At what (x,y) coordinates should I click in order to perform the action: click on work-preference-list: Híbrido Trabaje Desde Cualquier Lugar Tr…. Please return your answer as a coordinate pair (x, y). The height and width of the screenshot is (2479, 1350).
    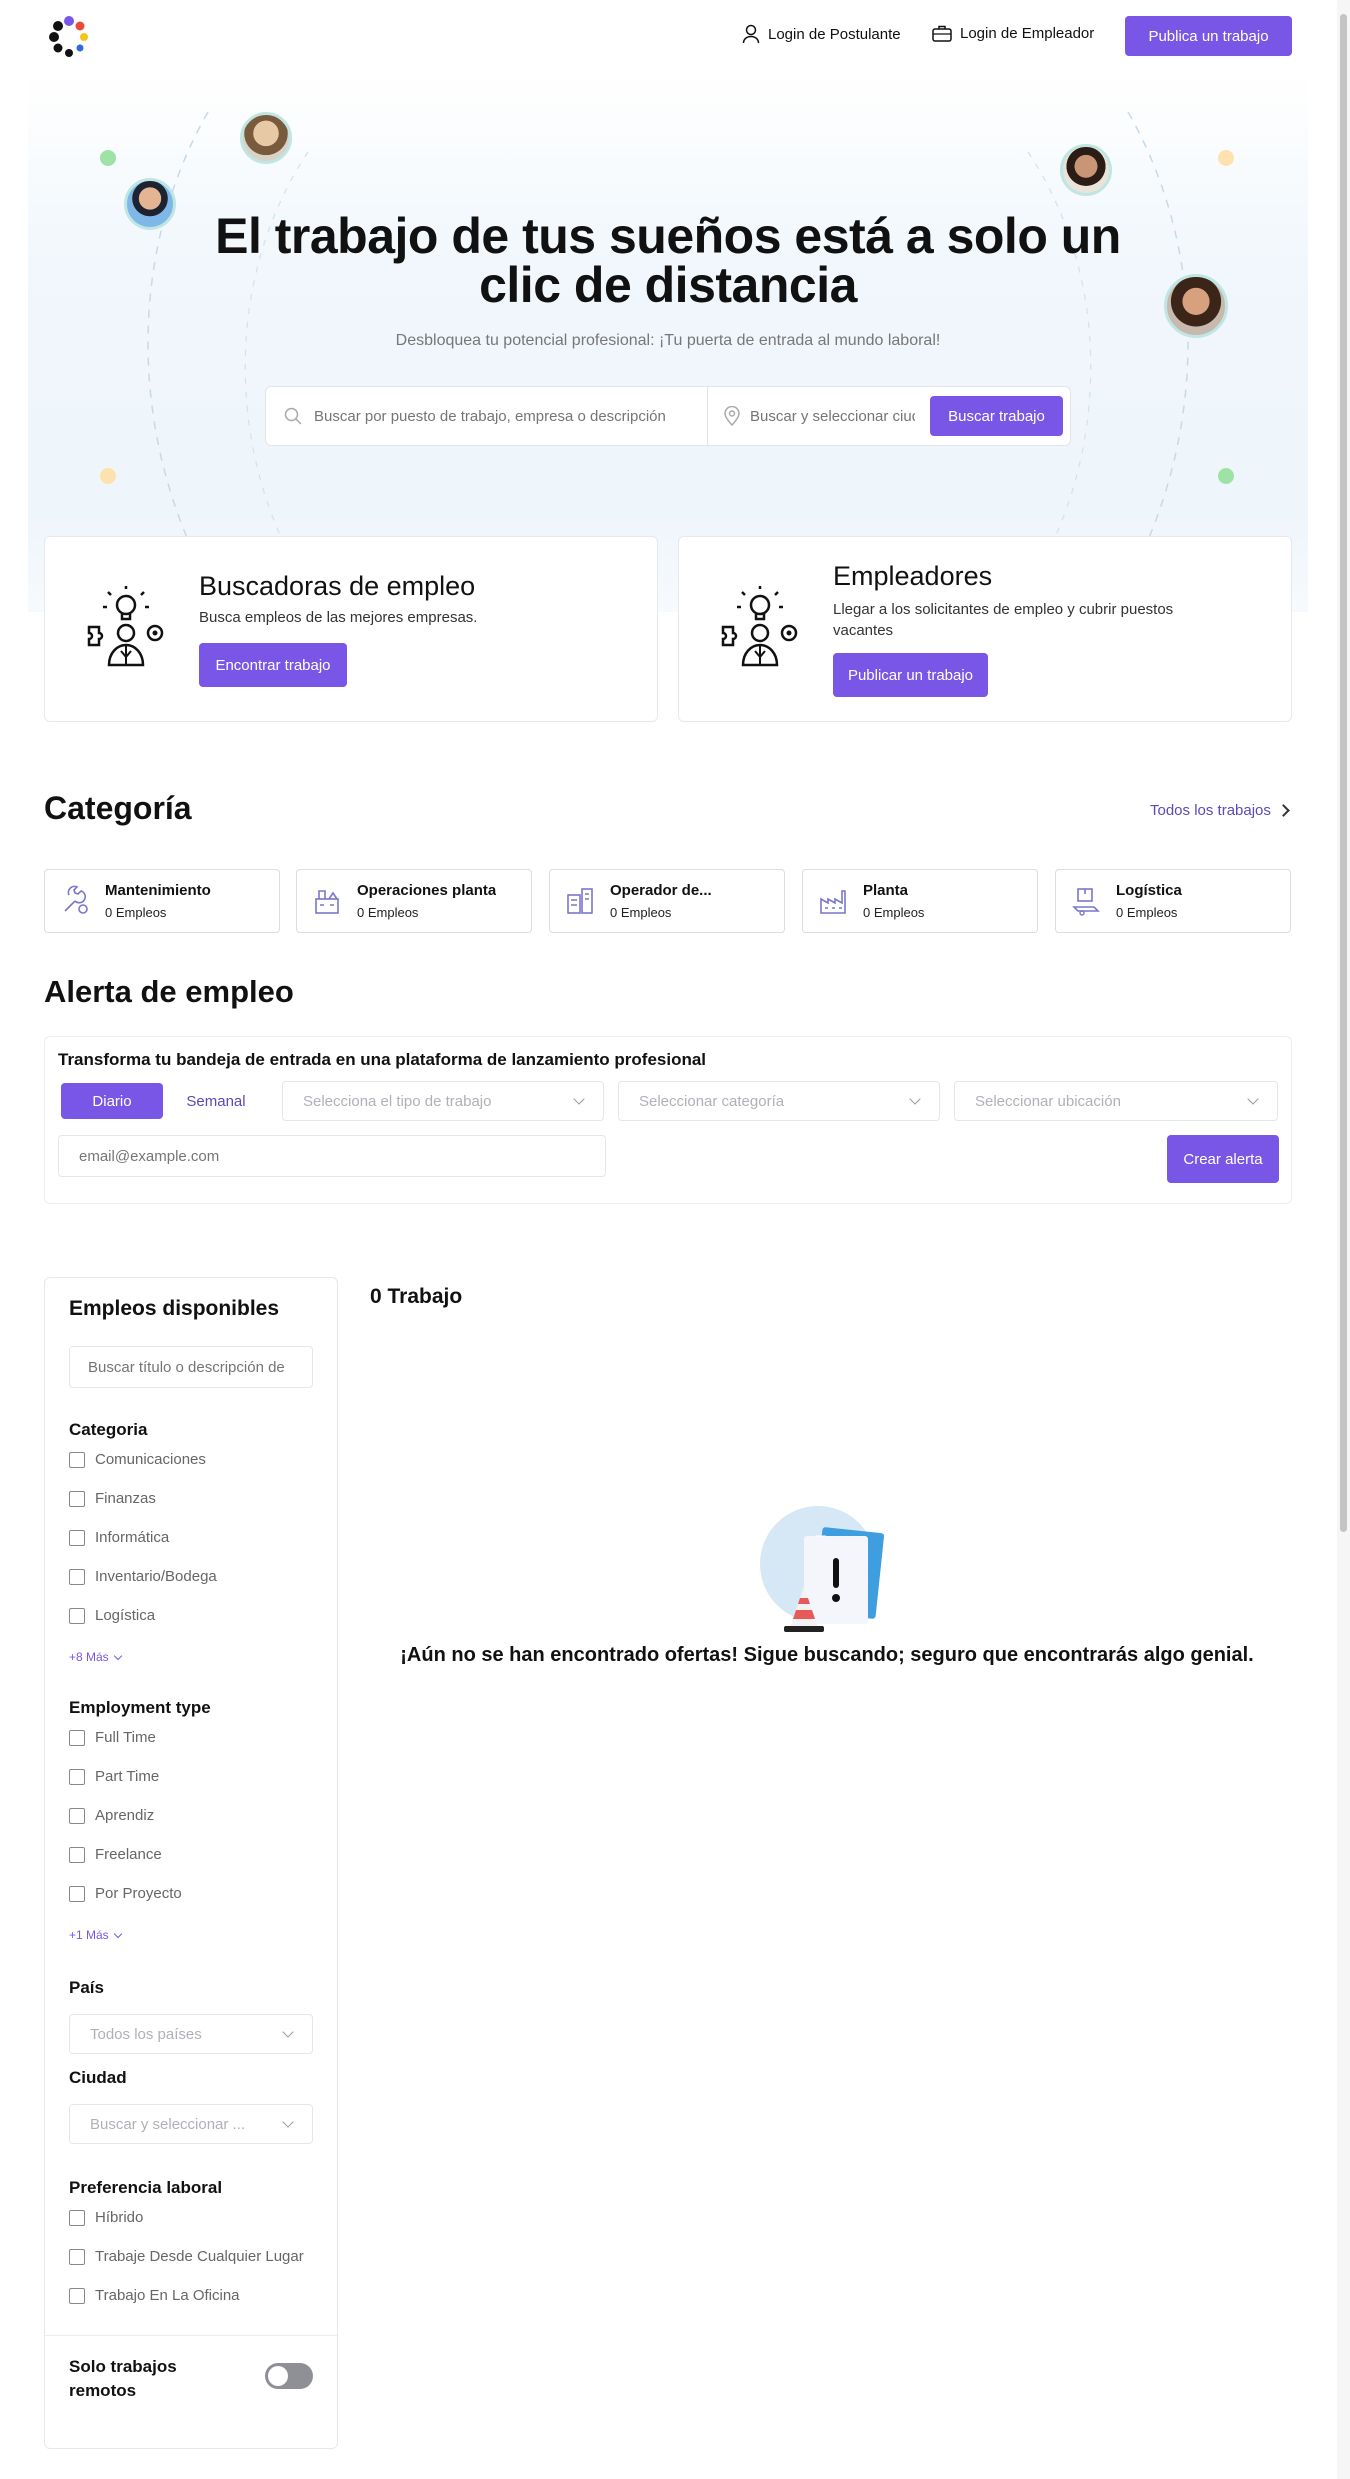
    Looking at the image, I should click on (199, 2256).